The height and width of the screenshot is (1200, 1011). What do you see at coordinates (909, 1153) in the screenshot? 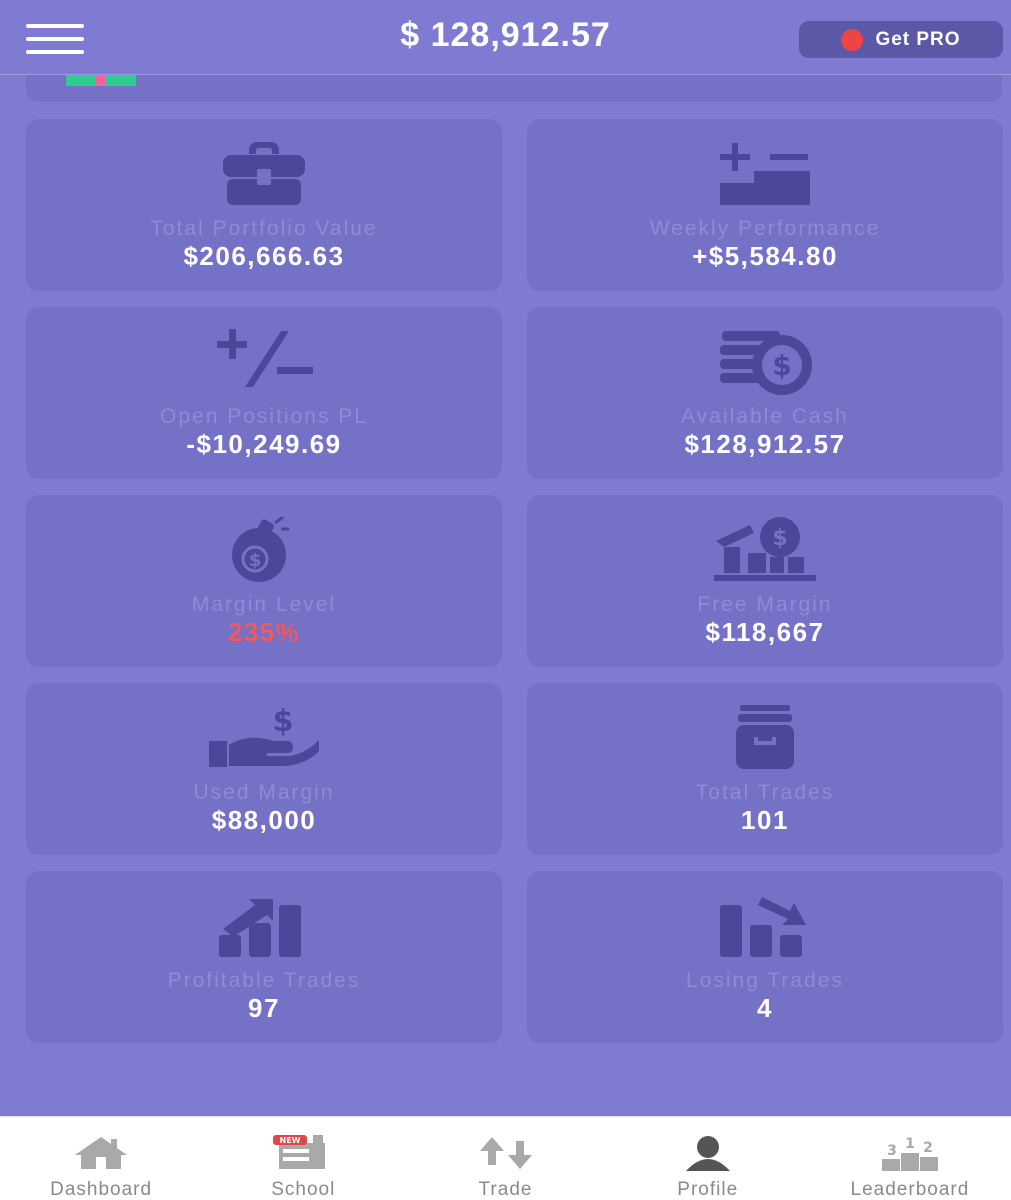
I see `podium-icon: 3 1 2` at bounding box center [909, 1153].